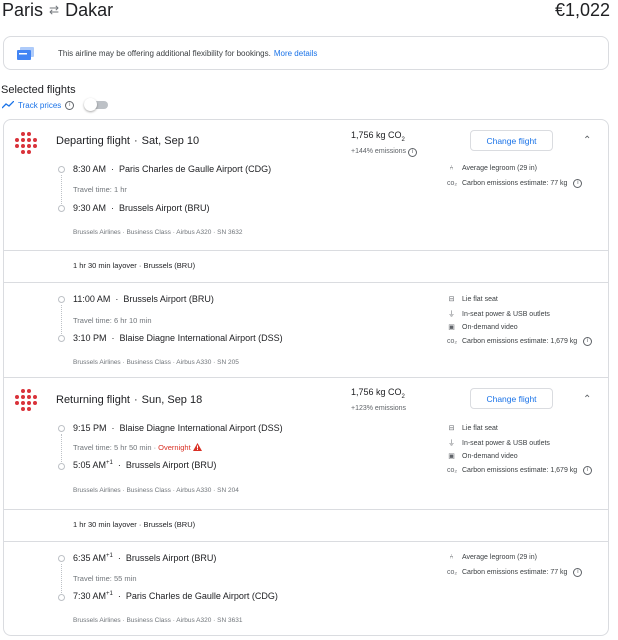 The height and width of the screenshot is (640, 618). Describe the element at coordinates (89, 10) in the screenshot. I see `destination-city: Dakar` at that location.